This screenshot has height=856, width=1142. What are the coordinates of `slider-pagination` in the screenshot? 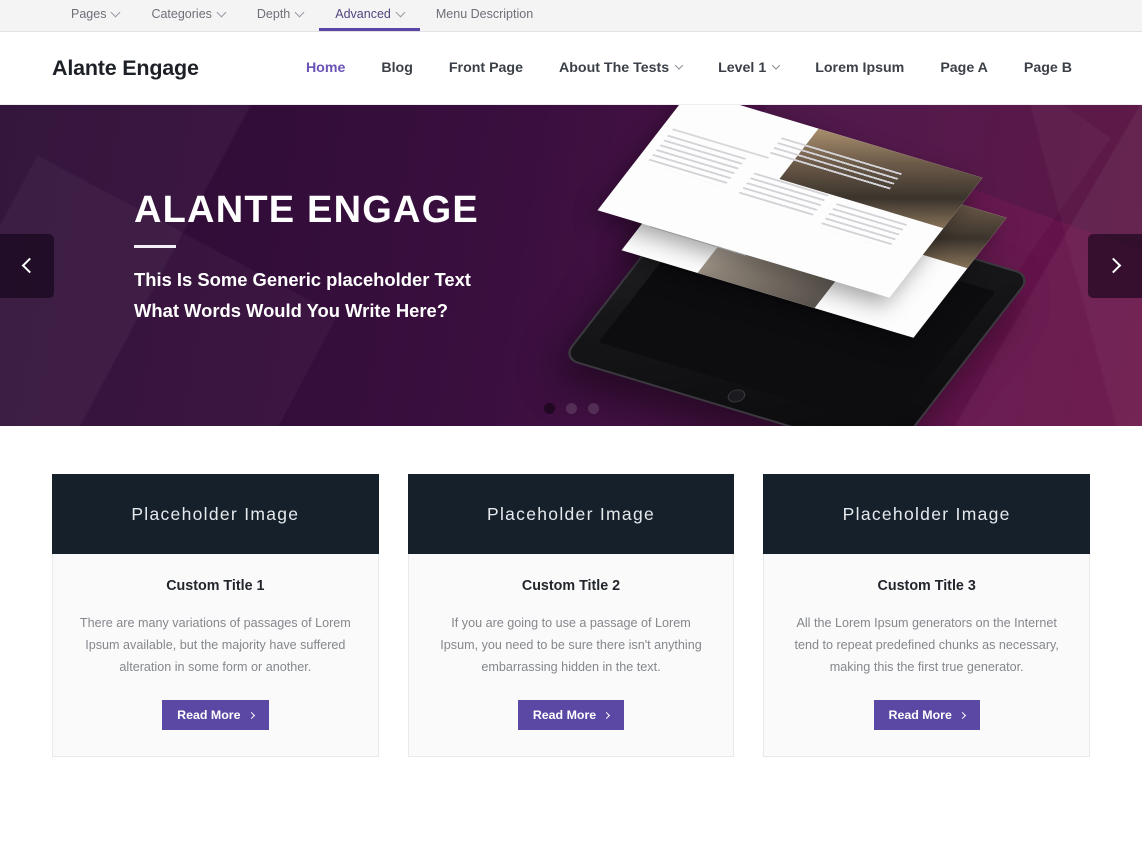 It's located at (571, 408).